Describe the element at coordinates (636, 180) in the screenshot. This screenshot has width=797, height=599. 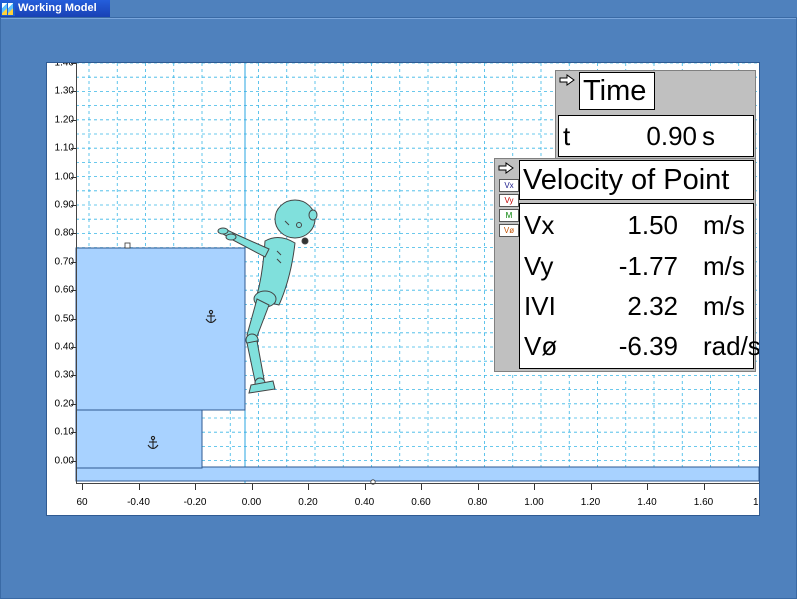
I see `velocity-meter-title: Velocity of Point` at that location.